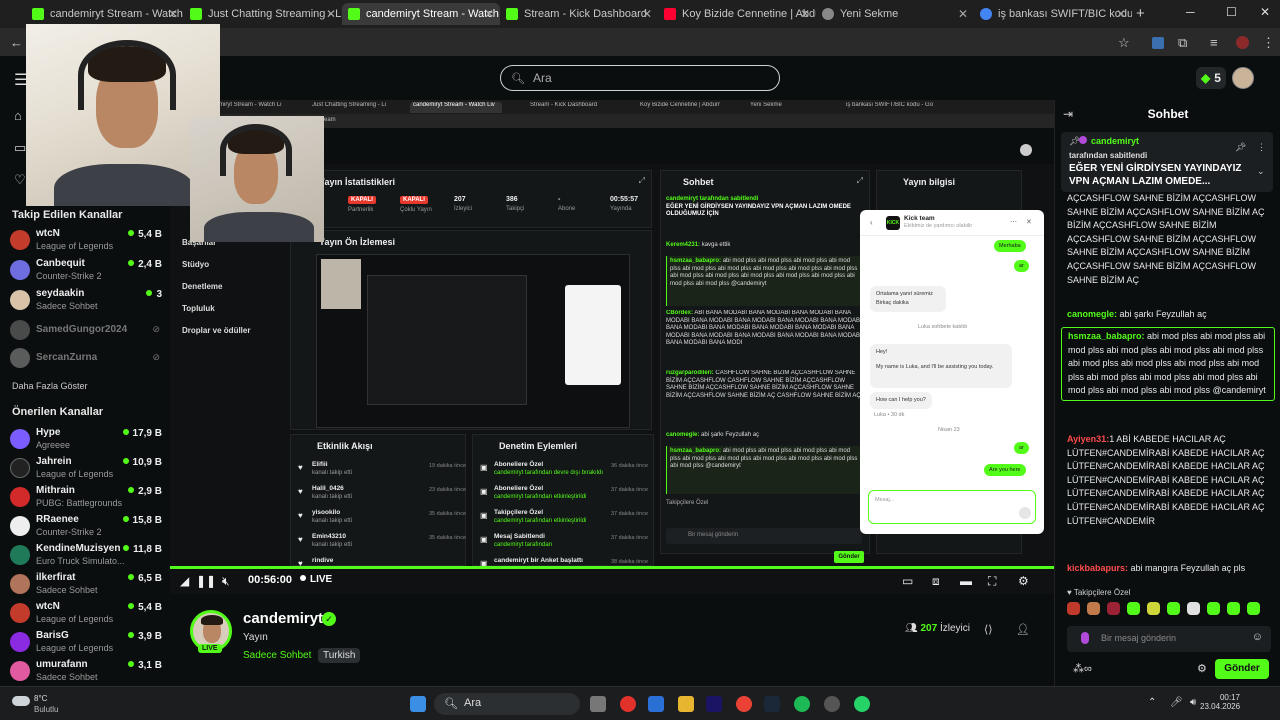 This screenshot has height=720, width=1280. Describe the element at coordinates (966, 581) in the screenshot. I see `theater-icon: ▬` at that location.